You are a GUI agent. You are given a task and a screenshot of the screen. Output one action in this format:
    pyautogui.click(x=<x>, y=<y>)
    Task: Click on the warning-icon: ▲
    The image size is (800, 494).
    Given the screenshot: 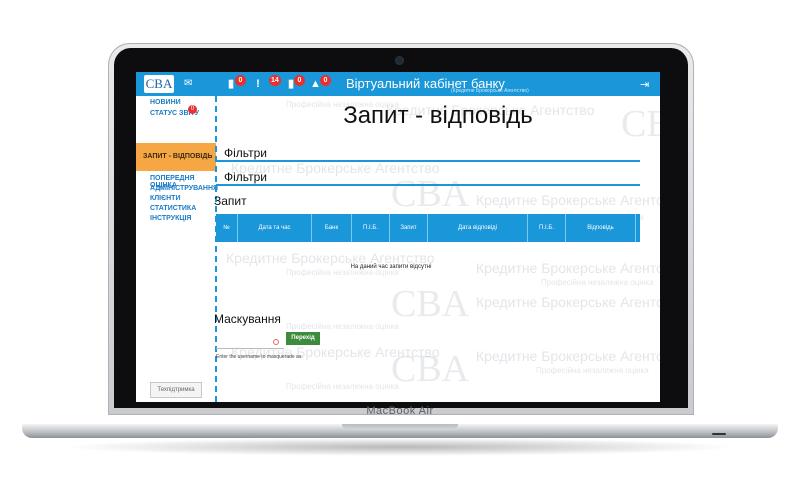 What is the action you would take?
    pyautogui.click(x=315, y=84)
    